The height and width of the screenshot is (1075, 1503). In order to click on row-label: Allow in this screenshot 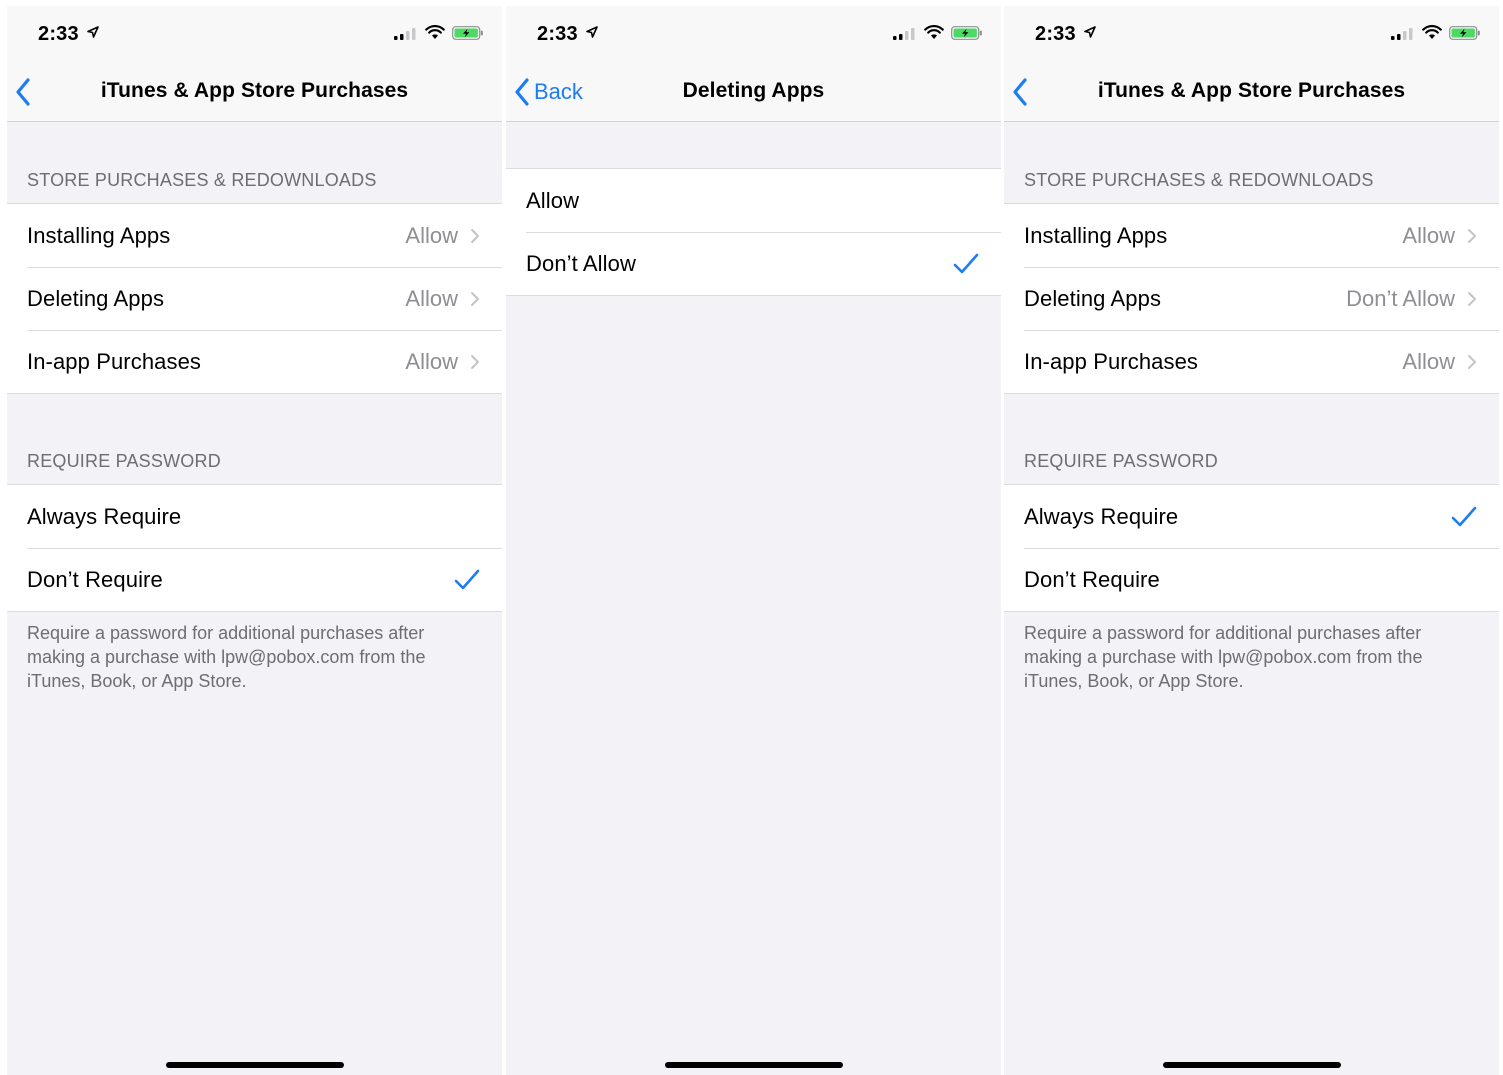, I will do `click(553, 200)`.